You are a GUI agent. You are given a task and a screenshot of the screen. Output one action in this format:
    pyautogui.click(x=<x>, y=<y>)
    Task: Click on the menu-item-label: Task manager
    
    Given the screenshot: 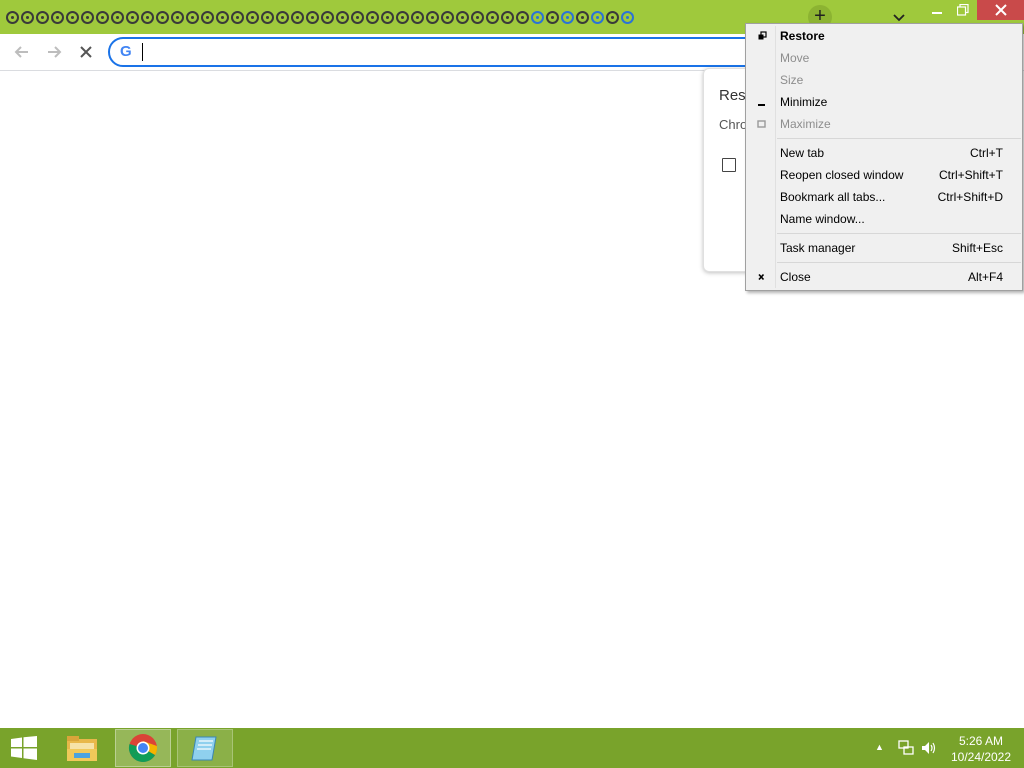 What is the action you would take?
    pyautogui.click(x=818, y=248)
    